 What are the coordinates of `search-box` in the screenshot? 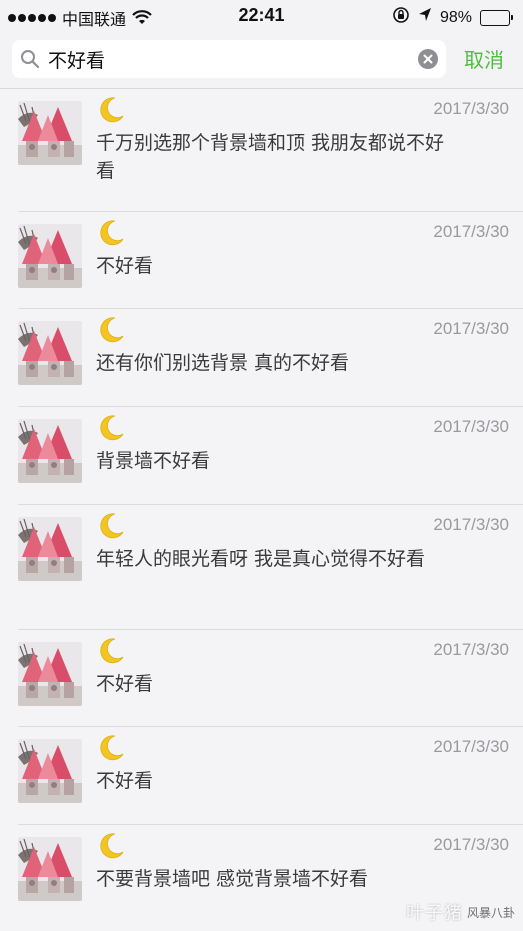 It's located at (229, 59).